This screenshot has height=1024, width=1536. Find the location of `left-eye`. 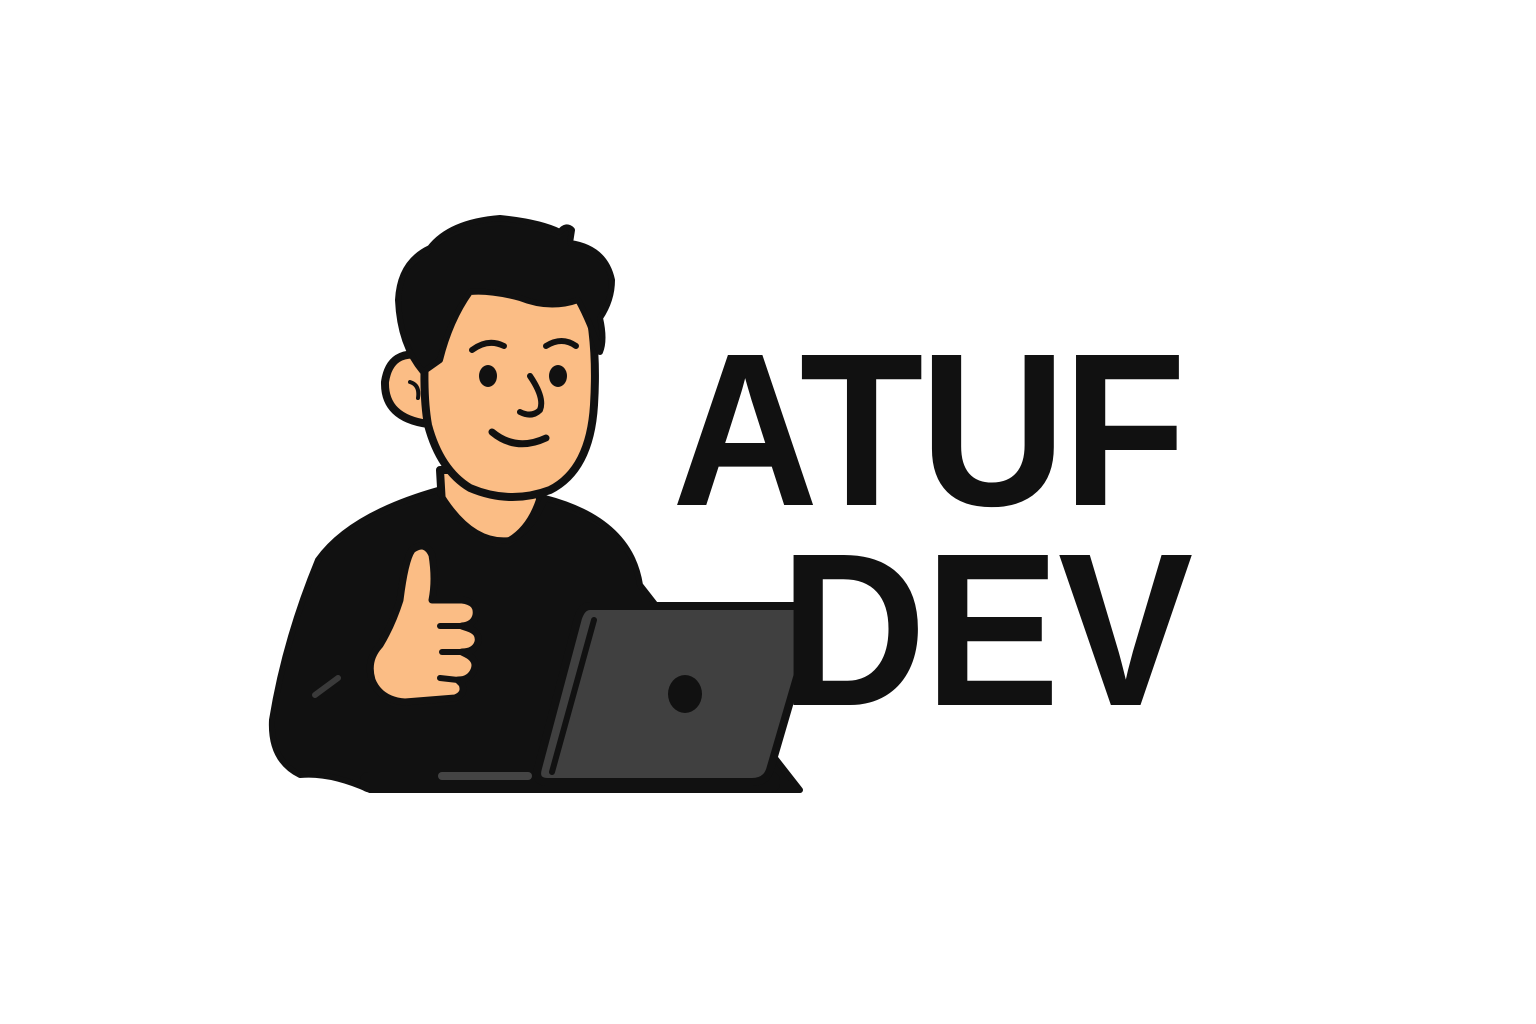

left-eye is located at coordinates (488, 376).